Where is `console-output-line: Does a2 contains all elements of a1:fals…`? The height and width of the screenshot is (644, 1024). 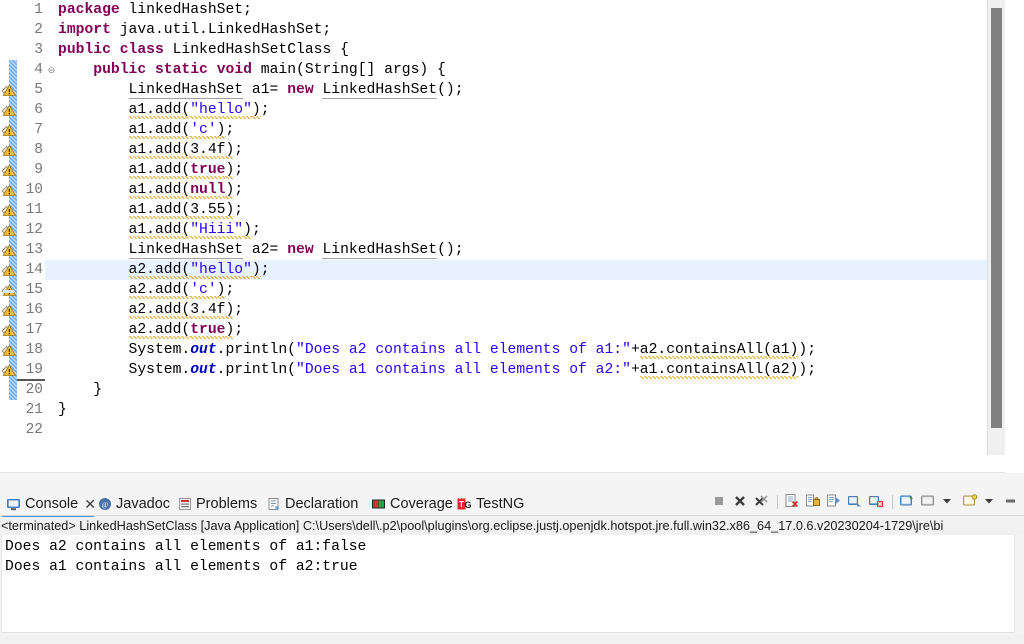 console-output-line: Does a2 contains all elements of a1:fals… is located at coordinates (186, 547).